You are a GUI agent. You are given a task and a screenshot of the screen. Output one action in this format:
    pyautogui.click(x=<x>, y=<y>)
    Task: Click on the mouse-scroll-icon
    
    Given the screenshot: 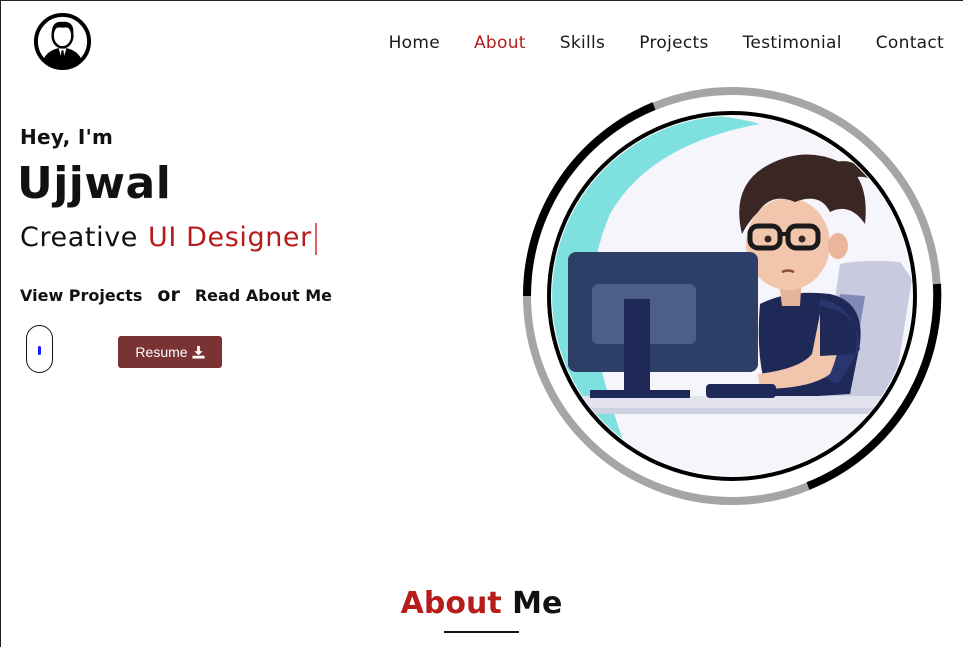 What is the action you would take?
    pyautogui.click(x=39, y=349)
    